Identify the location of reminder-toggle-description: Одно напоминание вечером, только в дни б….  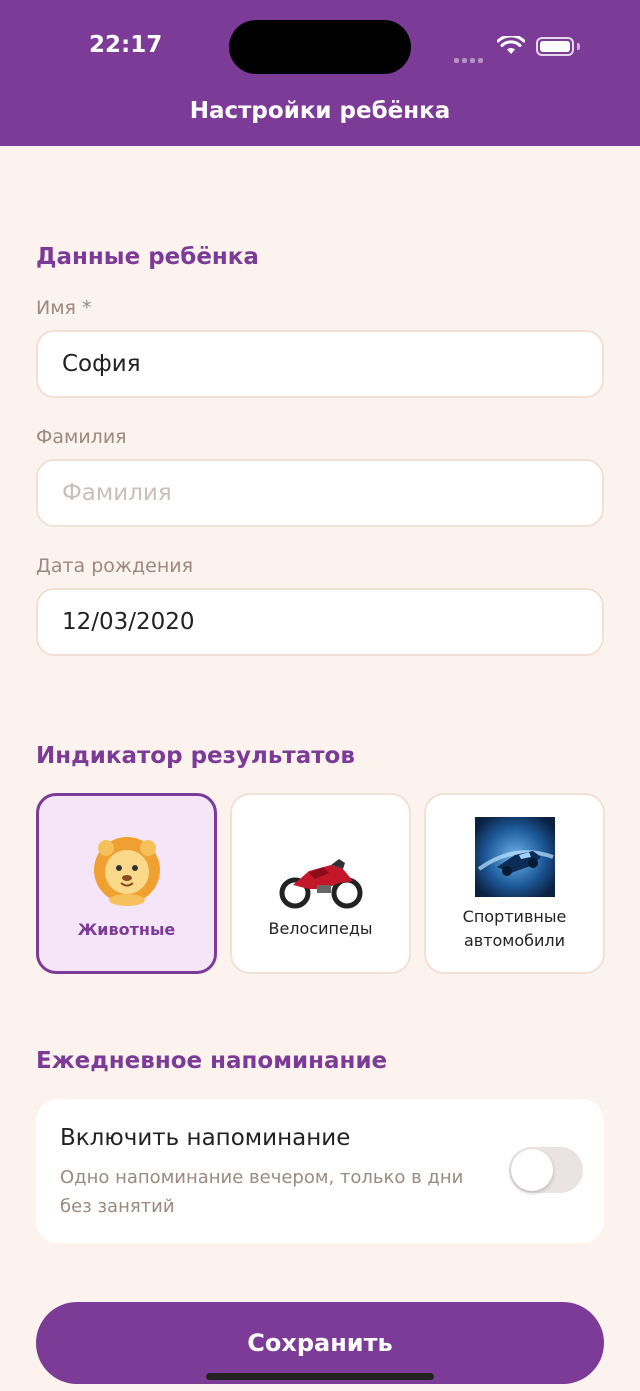
(262, 1192).